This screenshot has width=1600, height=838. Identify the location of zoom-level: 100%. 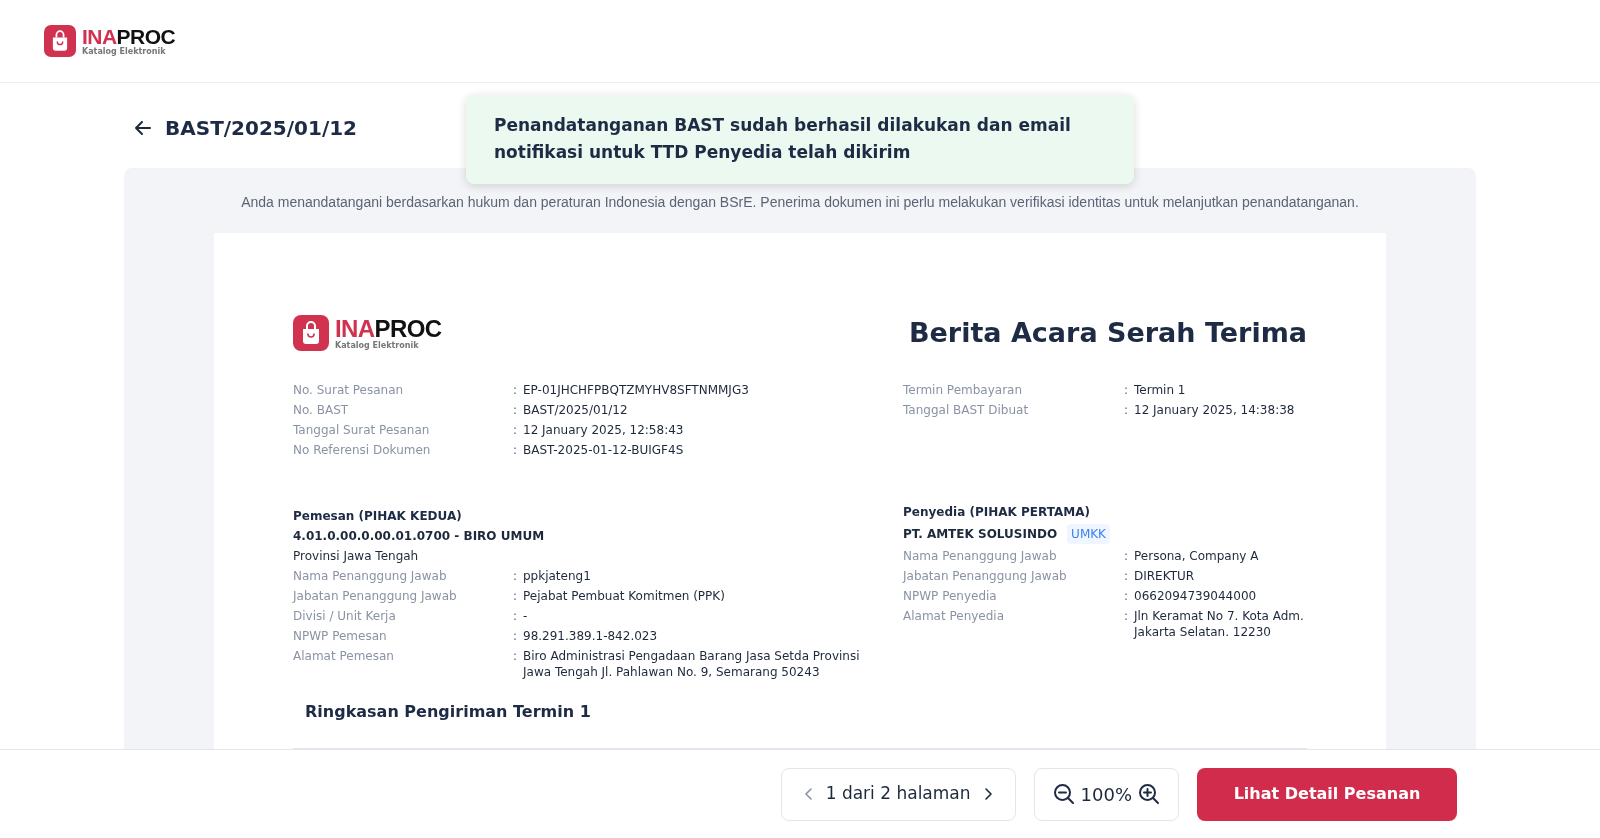
(1106, 794).